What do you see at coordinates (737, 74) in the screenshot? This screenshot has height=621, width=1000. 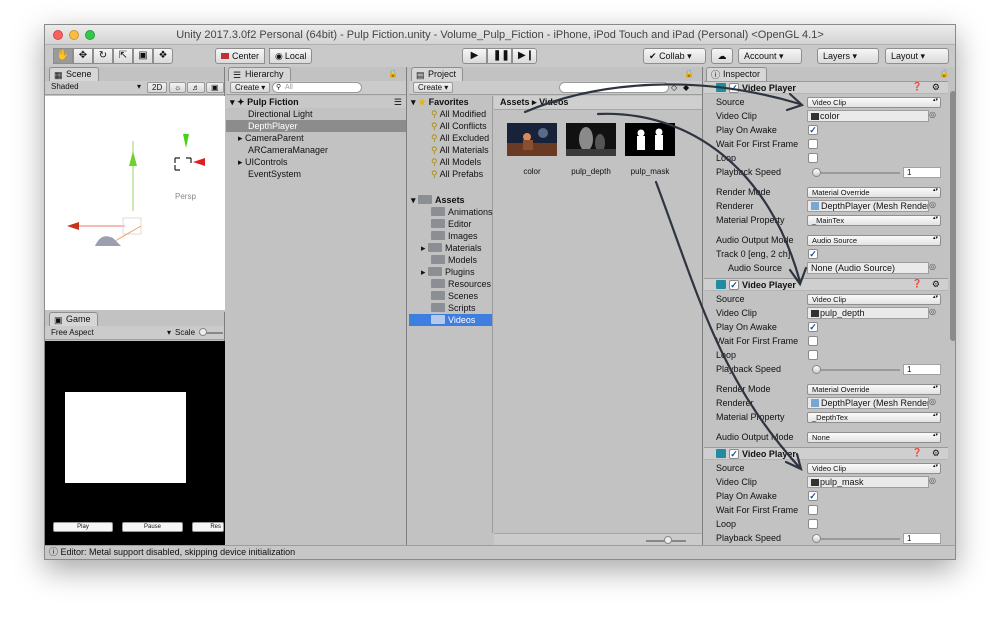 I see `tab-inspector: ⓘ Inspector` at bounding box center [737, 74].